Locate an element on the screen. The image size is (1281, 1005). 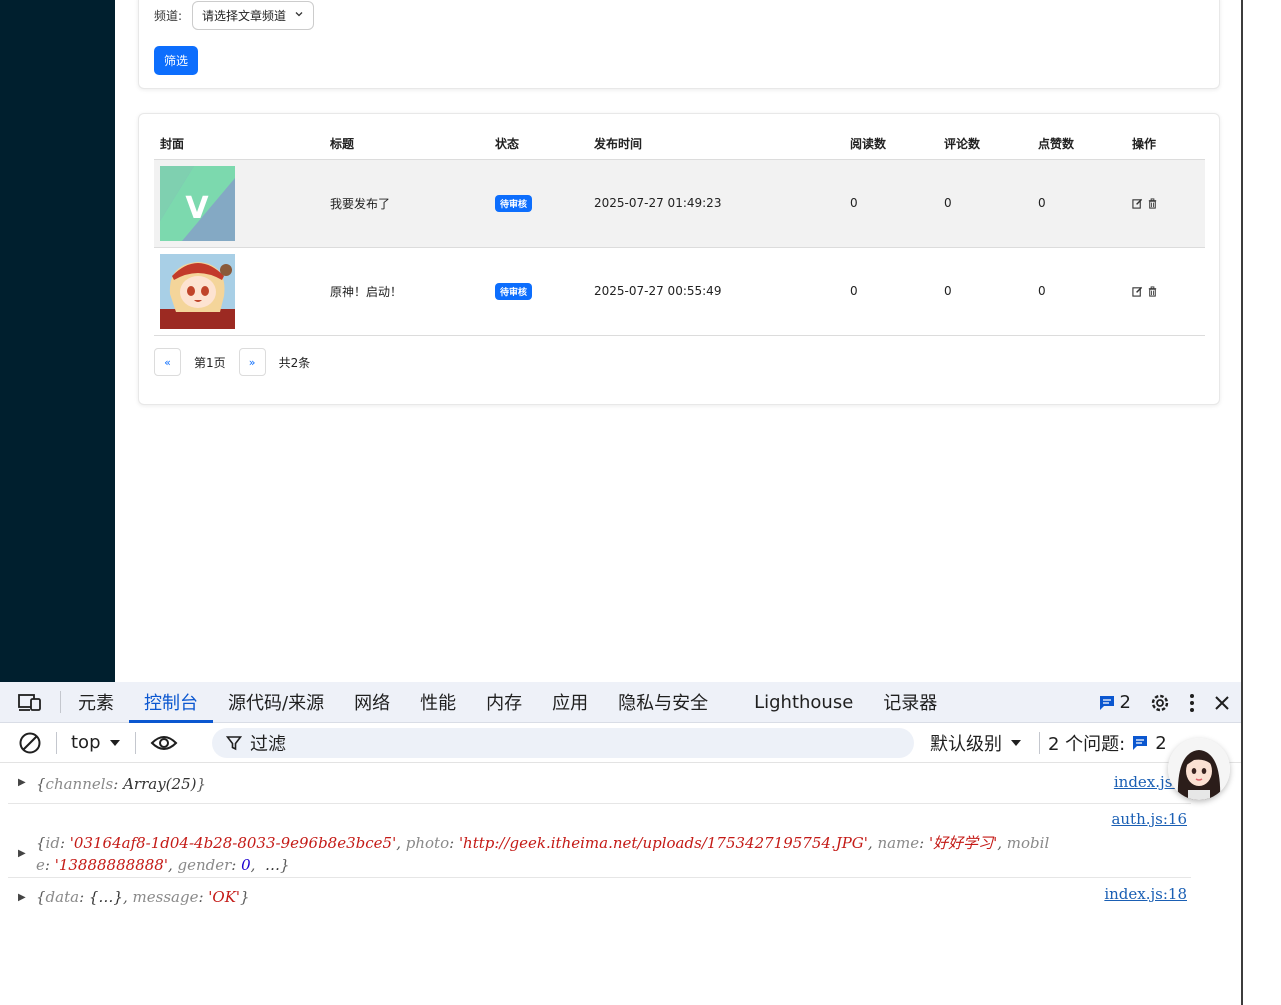
message-count-button: 2 is located at coordinates (1114, 702).